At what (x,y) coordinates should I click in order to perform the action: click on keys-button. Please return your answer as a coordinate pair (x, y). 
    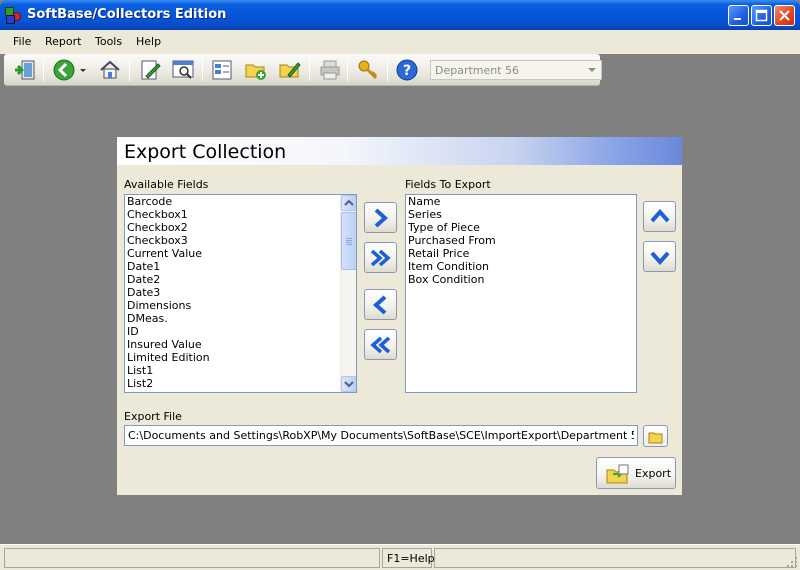
    Looking at the image, I should click on (368, 70).